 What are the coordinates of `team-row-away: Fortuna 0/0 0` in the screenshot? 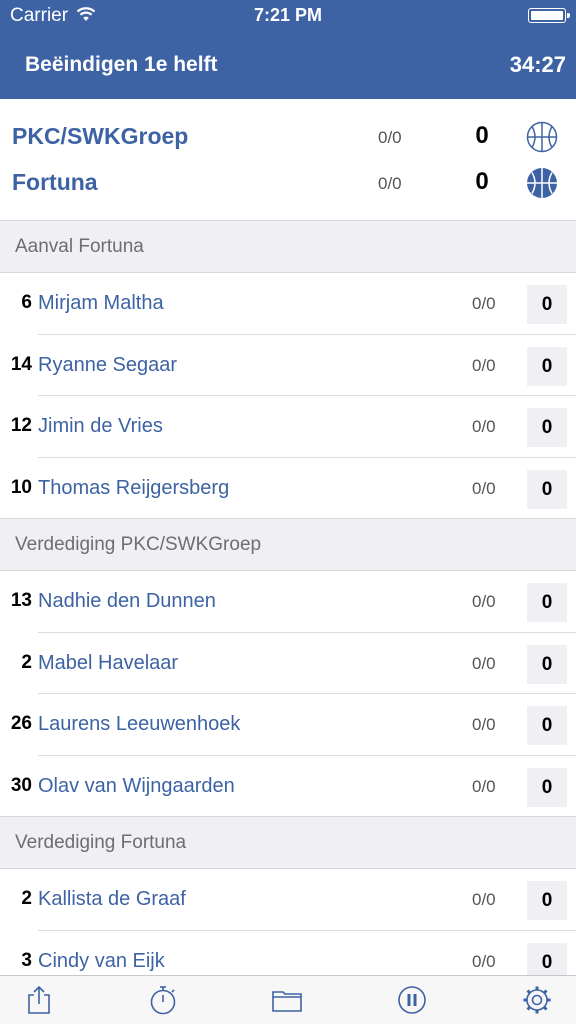 It's located at (288, 183).